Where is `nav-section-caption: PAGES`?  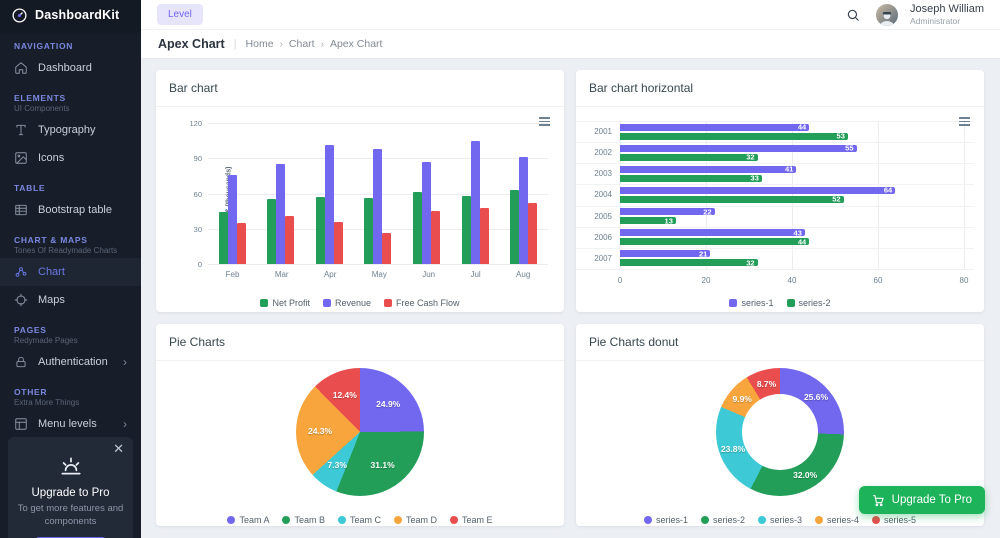
nav-section-caption: PAGES is located at coordinates (30, 330).